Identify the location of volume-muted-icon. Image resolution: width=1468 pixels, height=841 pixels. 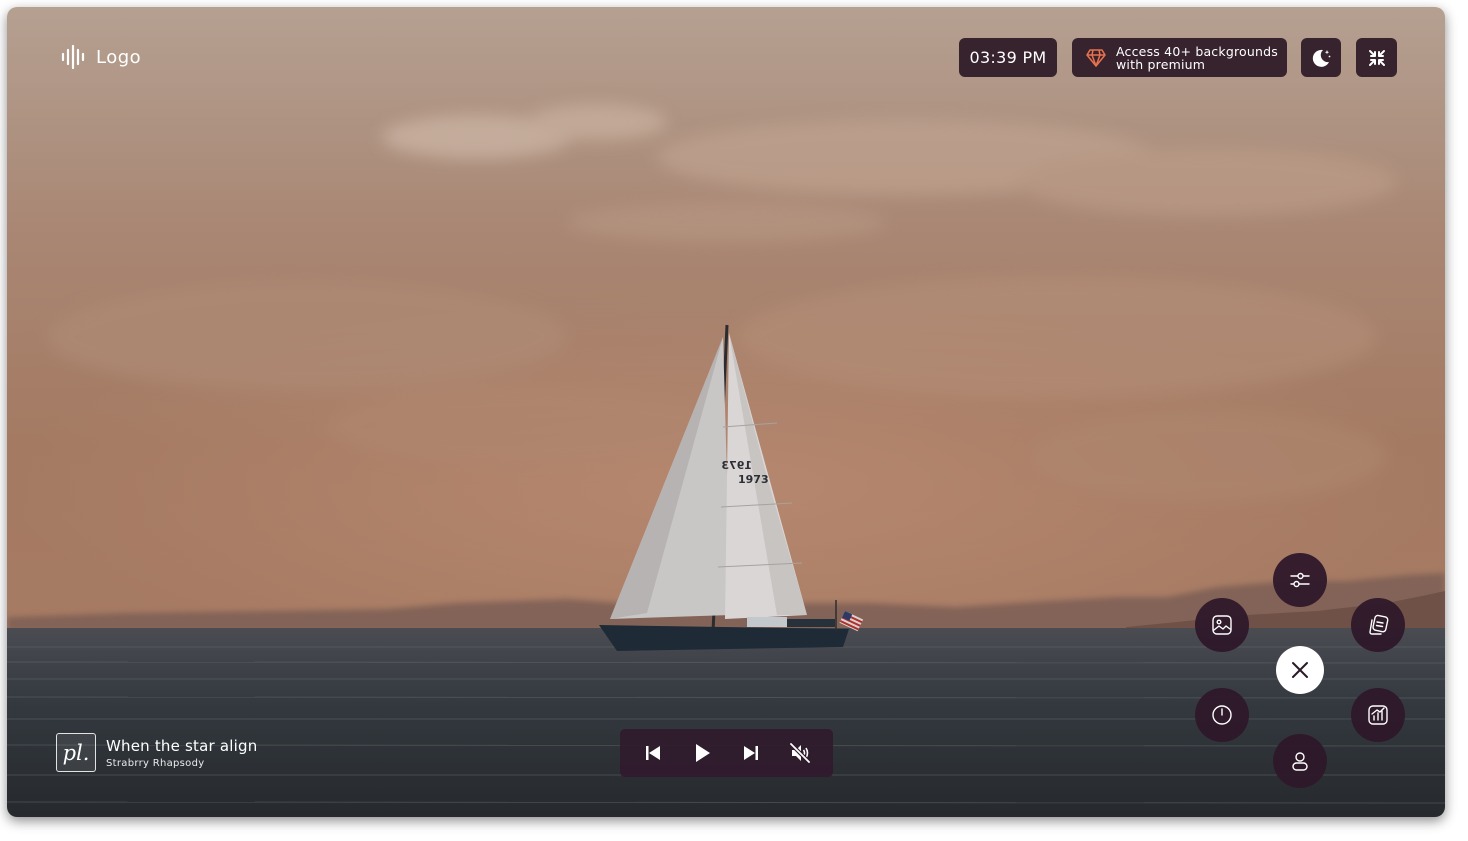
(800, 753).